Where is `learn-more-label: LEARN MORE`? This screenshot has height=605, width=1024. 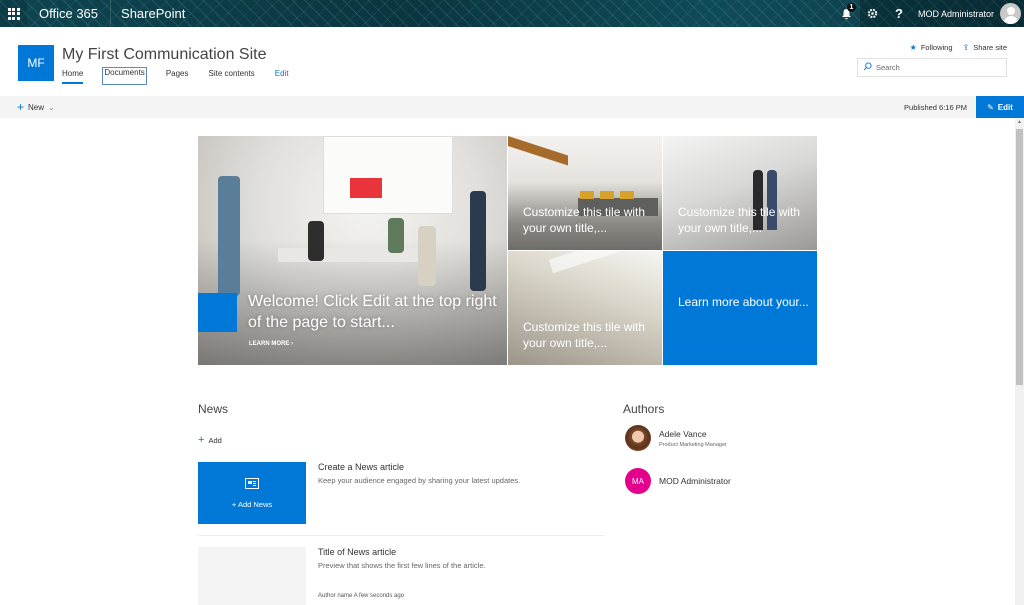 learn-more-label: LEARN MORE is located at coordinates (269, 344).